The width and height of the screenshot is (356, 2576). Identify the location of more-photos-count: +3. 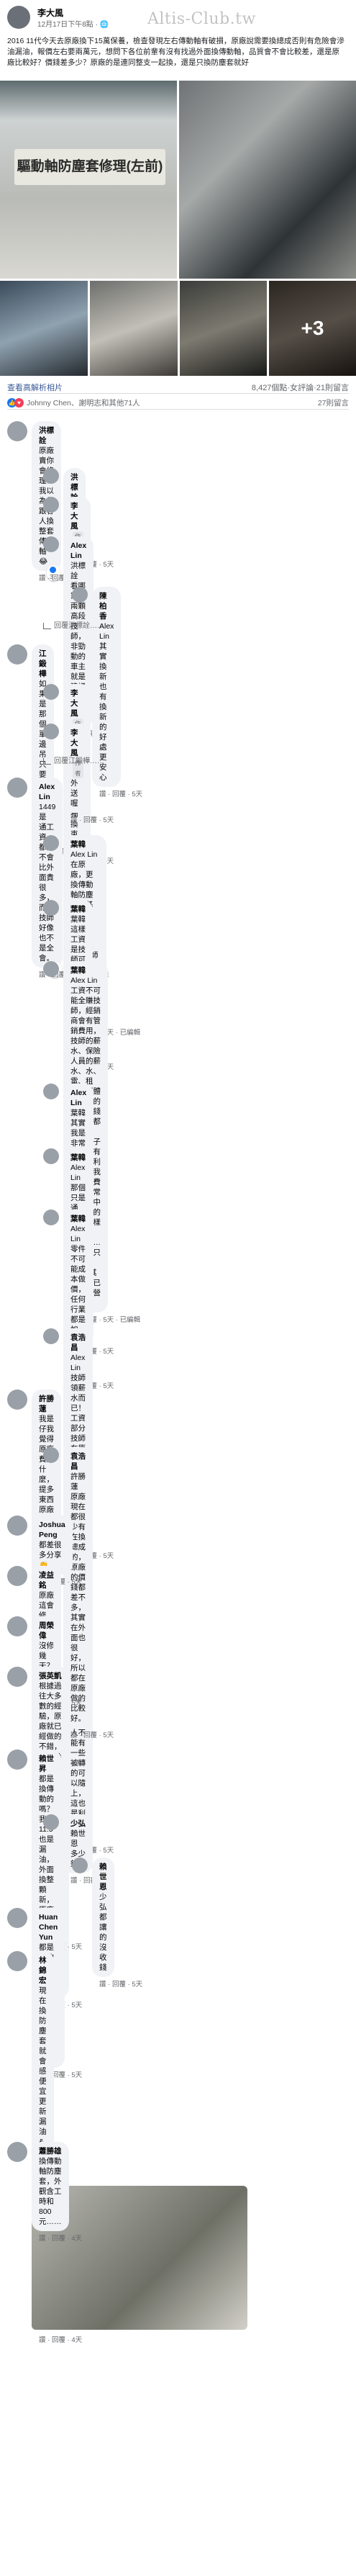
(312, 328).